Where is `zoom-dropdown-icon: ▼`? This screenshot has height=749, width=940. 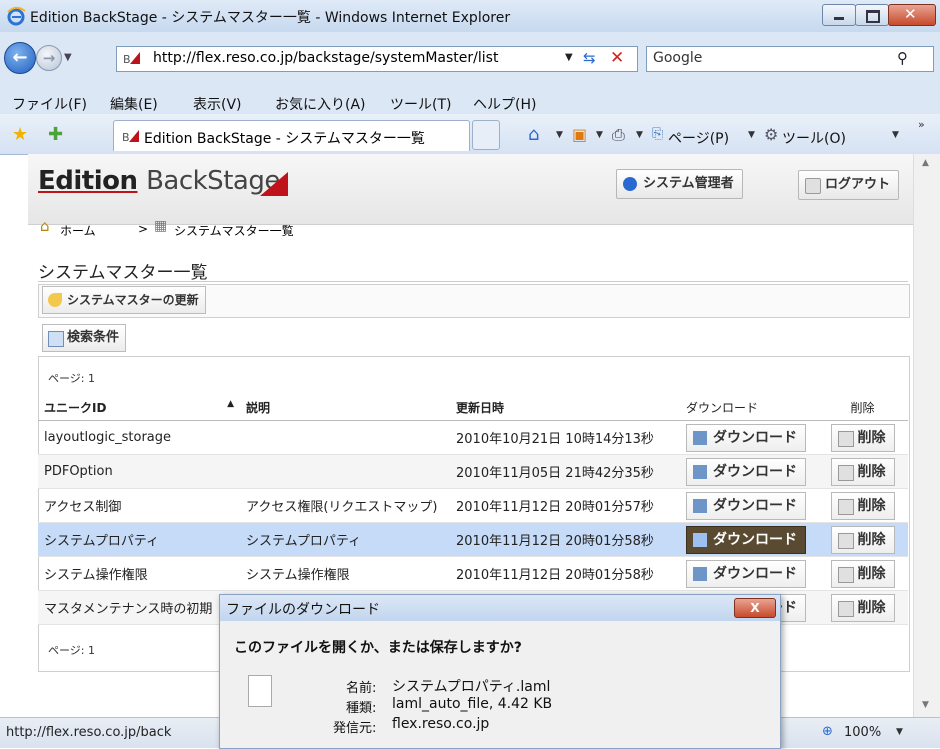
zoom-dropdown-icon: ▼ is located at coordinates (899, 732).